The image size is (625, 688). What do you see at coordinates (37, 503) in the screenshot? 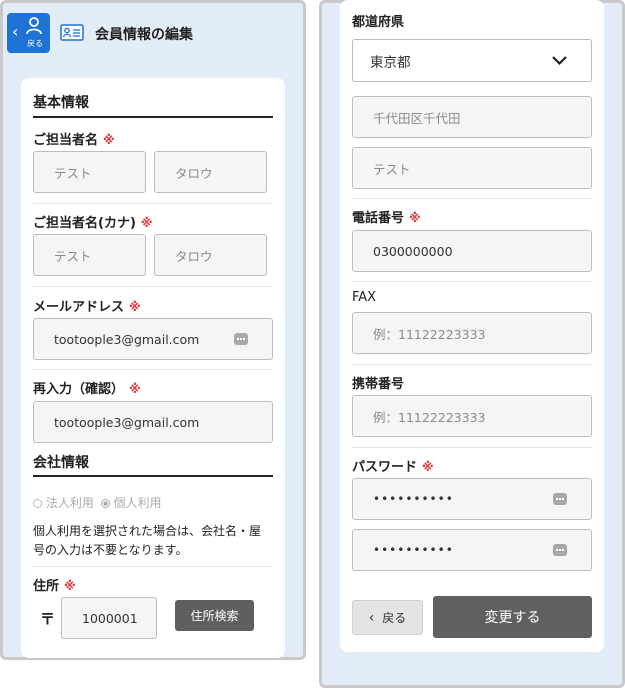
I see `radio-unchecked-icon` at bounding box center [37, 503].